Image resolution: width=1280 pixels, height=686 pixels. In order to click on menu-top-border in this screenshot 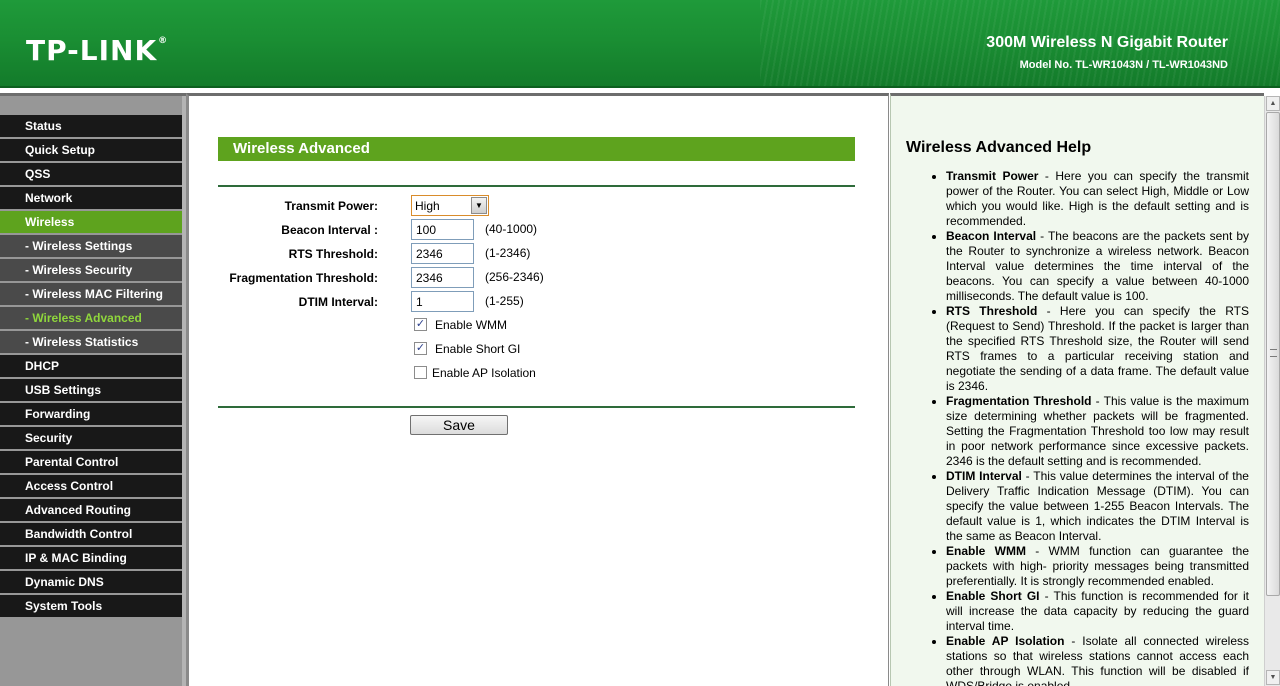, I will do `click(93, 94)`.